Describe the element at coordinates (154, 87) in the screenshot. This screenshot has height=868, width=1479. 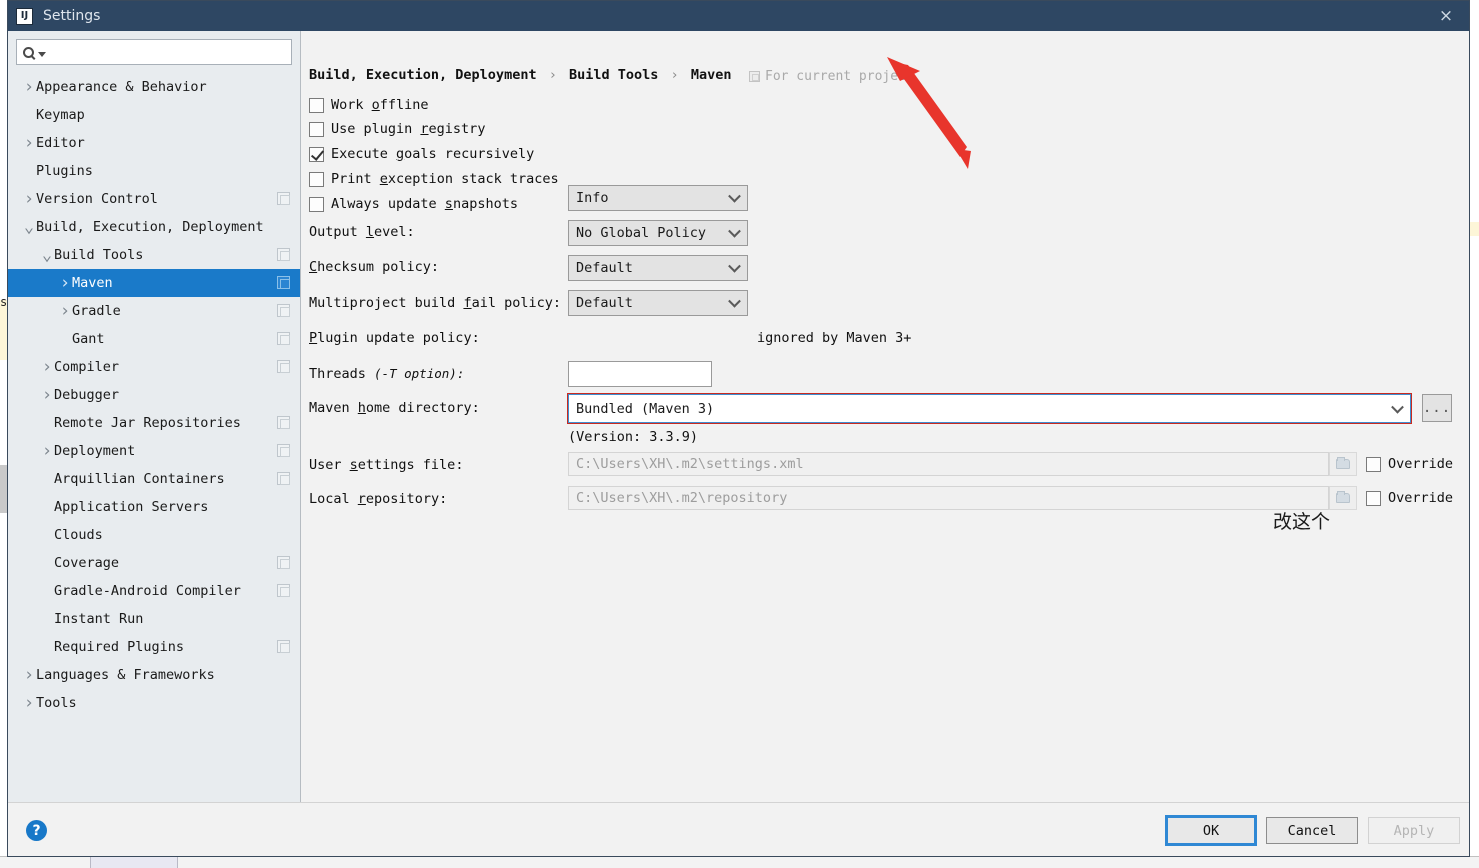
I see `sidebar-item-appearance-behavior: › Appearance & Behavior` at that location.